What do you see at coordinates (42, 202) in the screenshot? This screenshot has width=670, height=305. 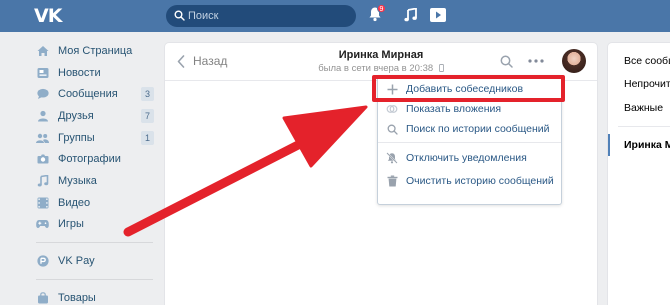 I see `video-icon` at bounding box center [42, 202].